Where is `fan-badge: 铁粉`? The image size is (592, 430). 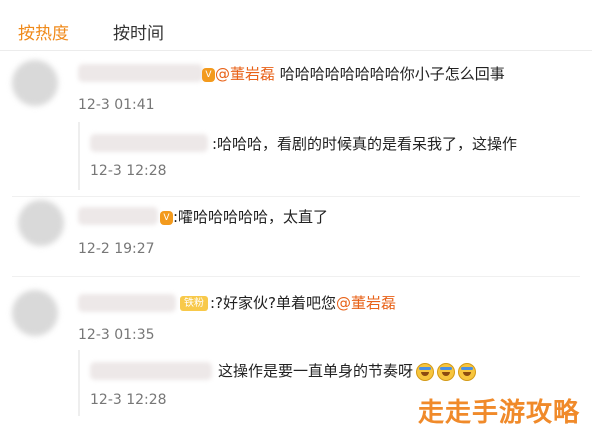 fan-badge: 铁粉 is located at coordinates (194, 303).